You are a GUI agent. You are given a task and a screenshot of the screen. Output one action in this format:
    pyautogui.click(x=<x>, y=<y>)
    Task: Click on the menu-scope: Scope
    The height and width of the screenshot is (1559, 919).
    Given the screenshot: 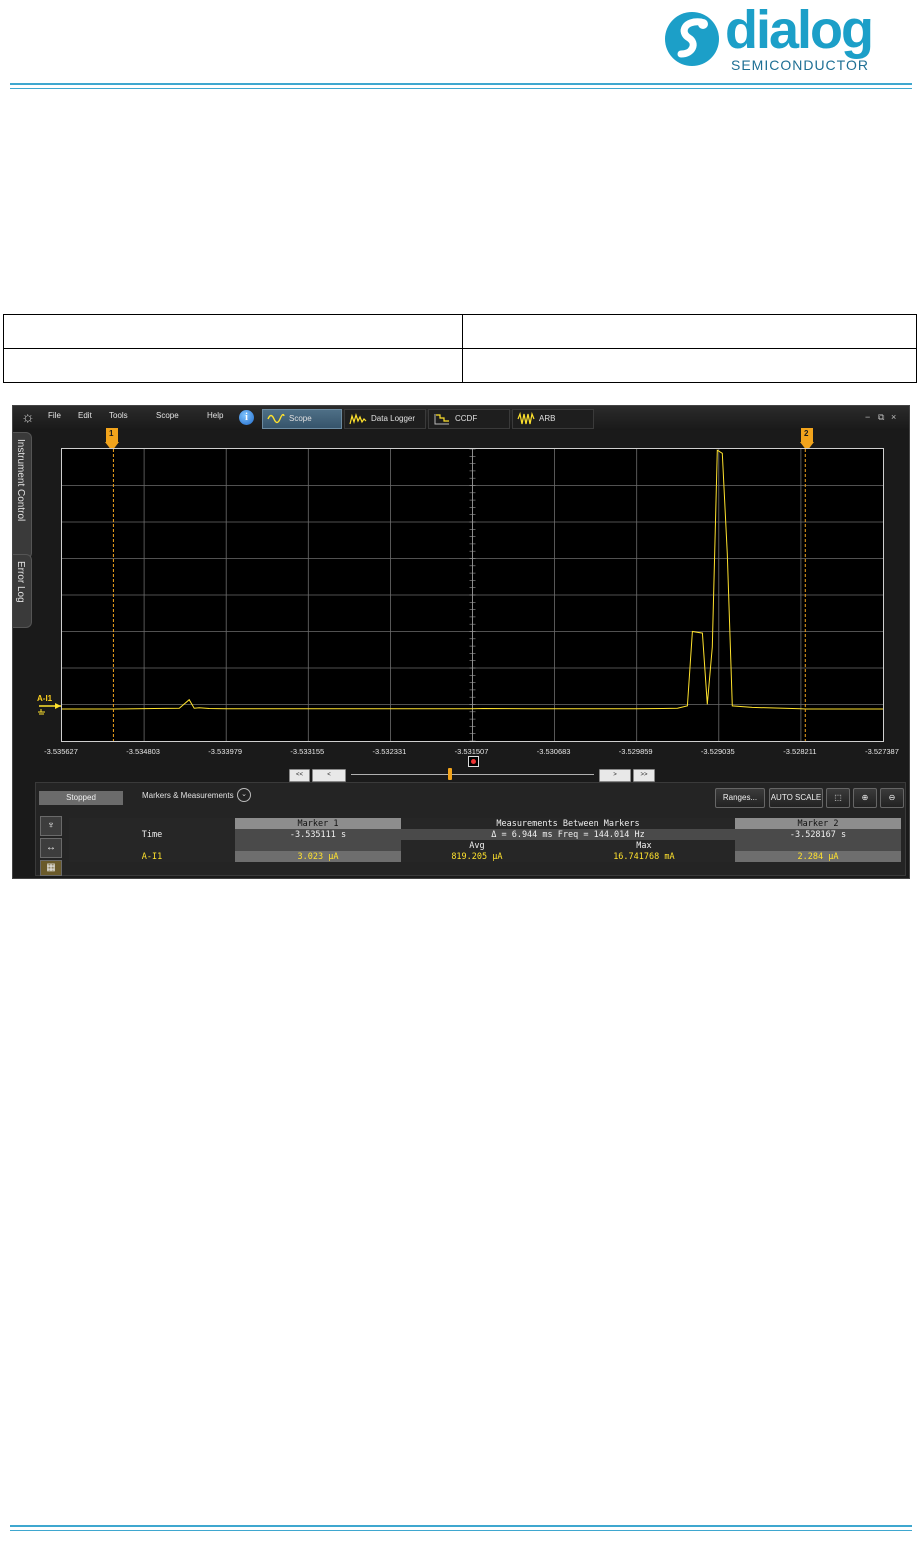 What is the action you would take?
    pyautogui.click(x=167, y=415)
    